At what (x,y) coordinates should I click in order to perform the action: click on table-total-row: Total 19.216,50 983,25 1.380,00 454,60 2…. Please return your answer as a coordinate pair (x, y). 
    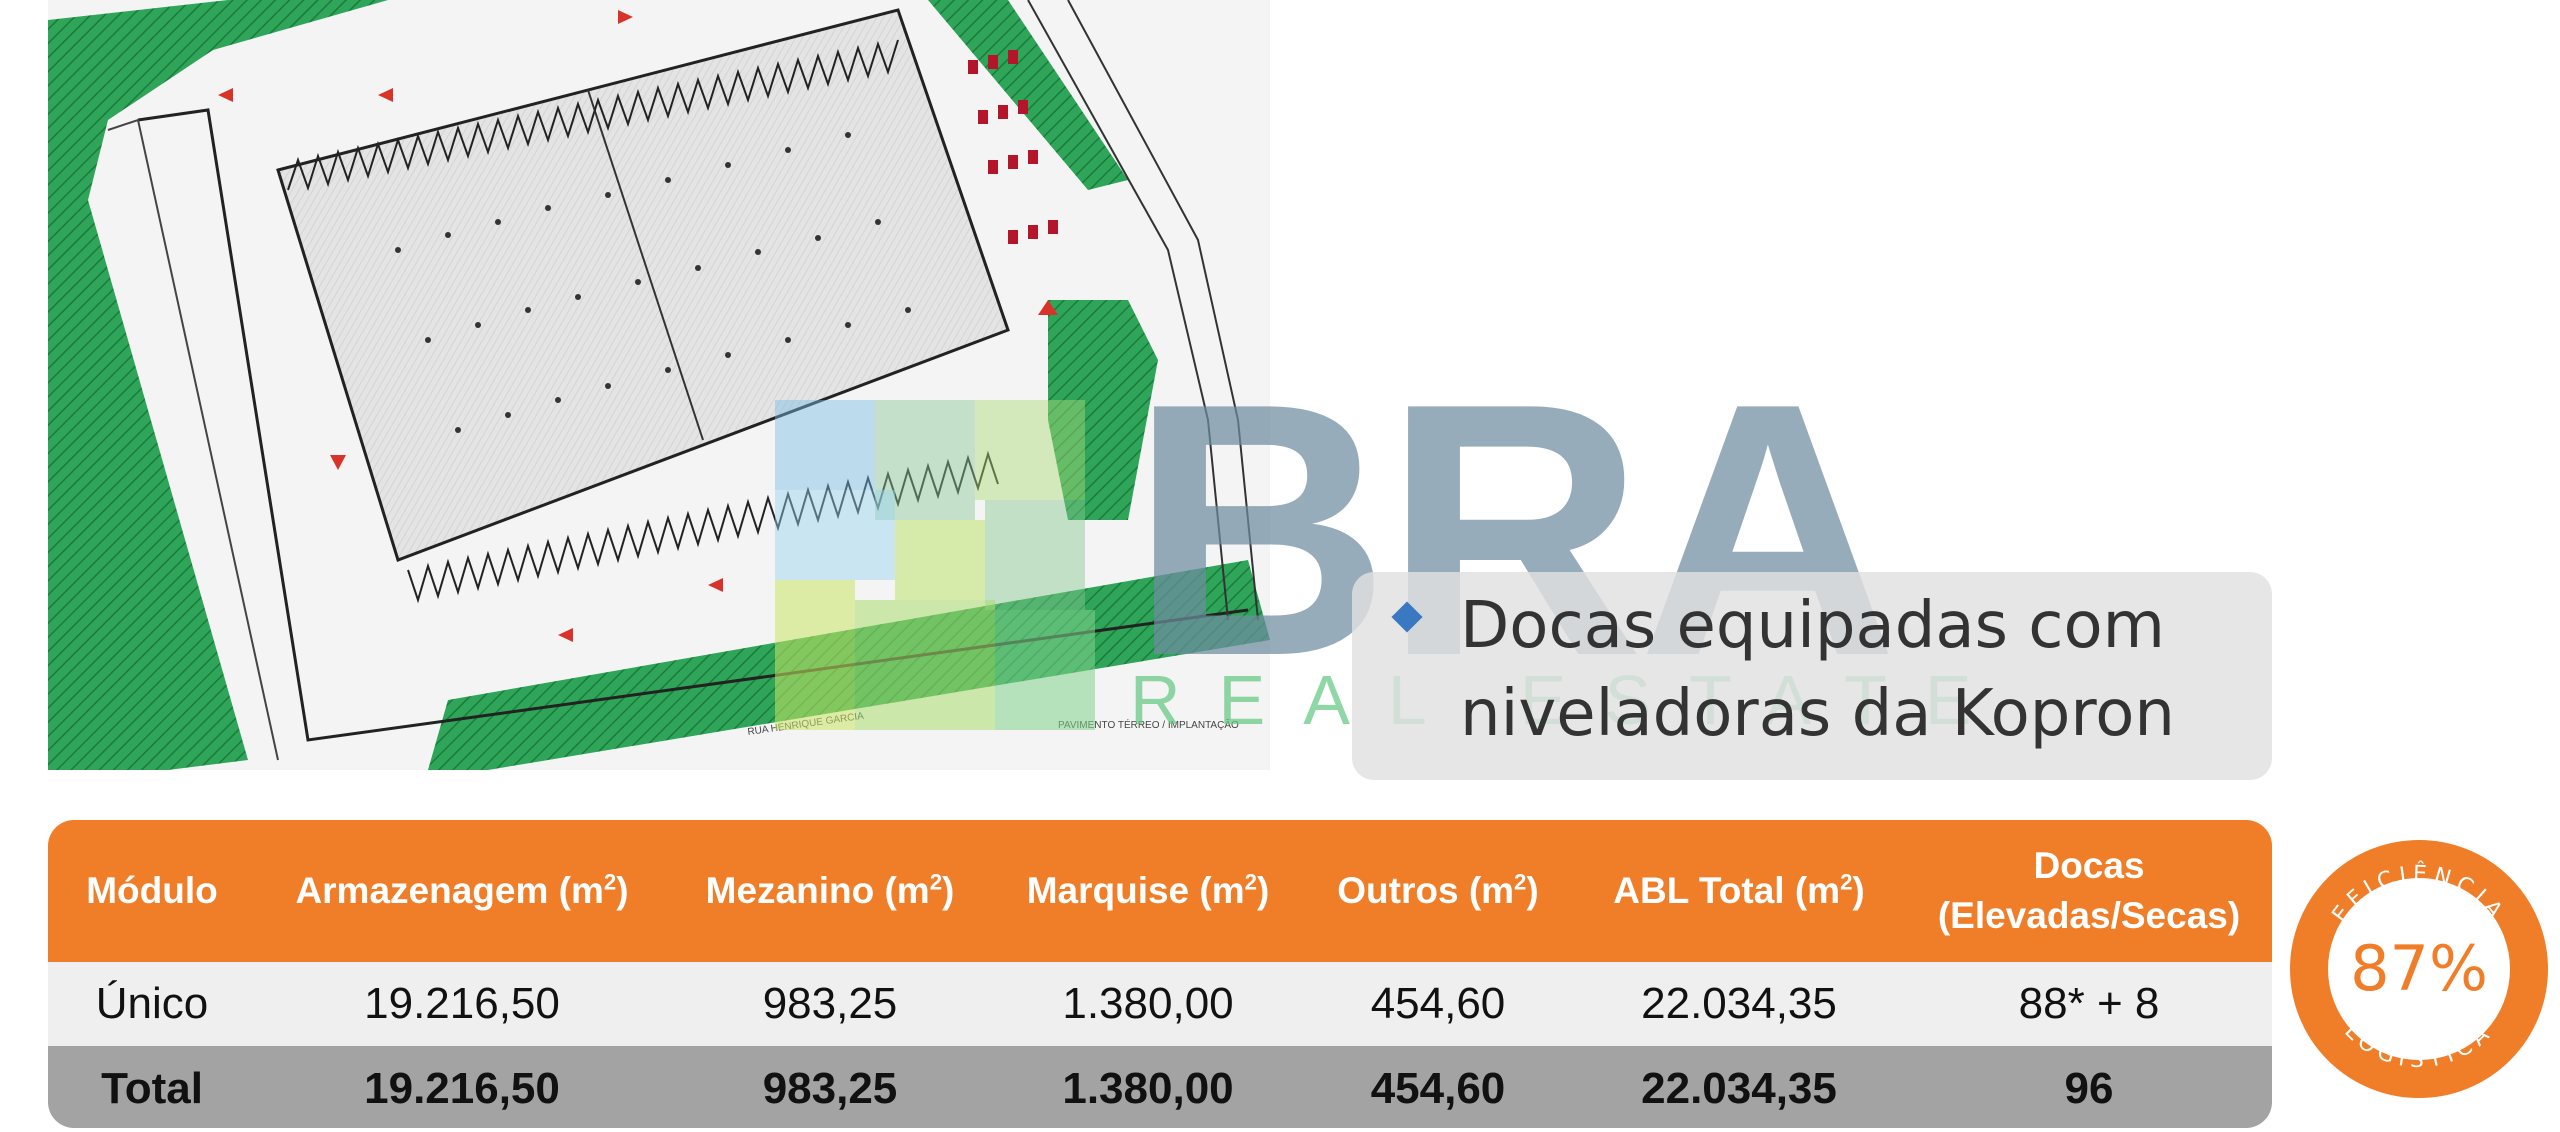
    Looking at the image, I should click on (1160, 1087).